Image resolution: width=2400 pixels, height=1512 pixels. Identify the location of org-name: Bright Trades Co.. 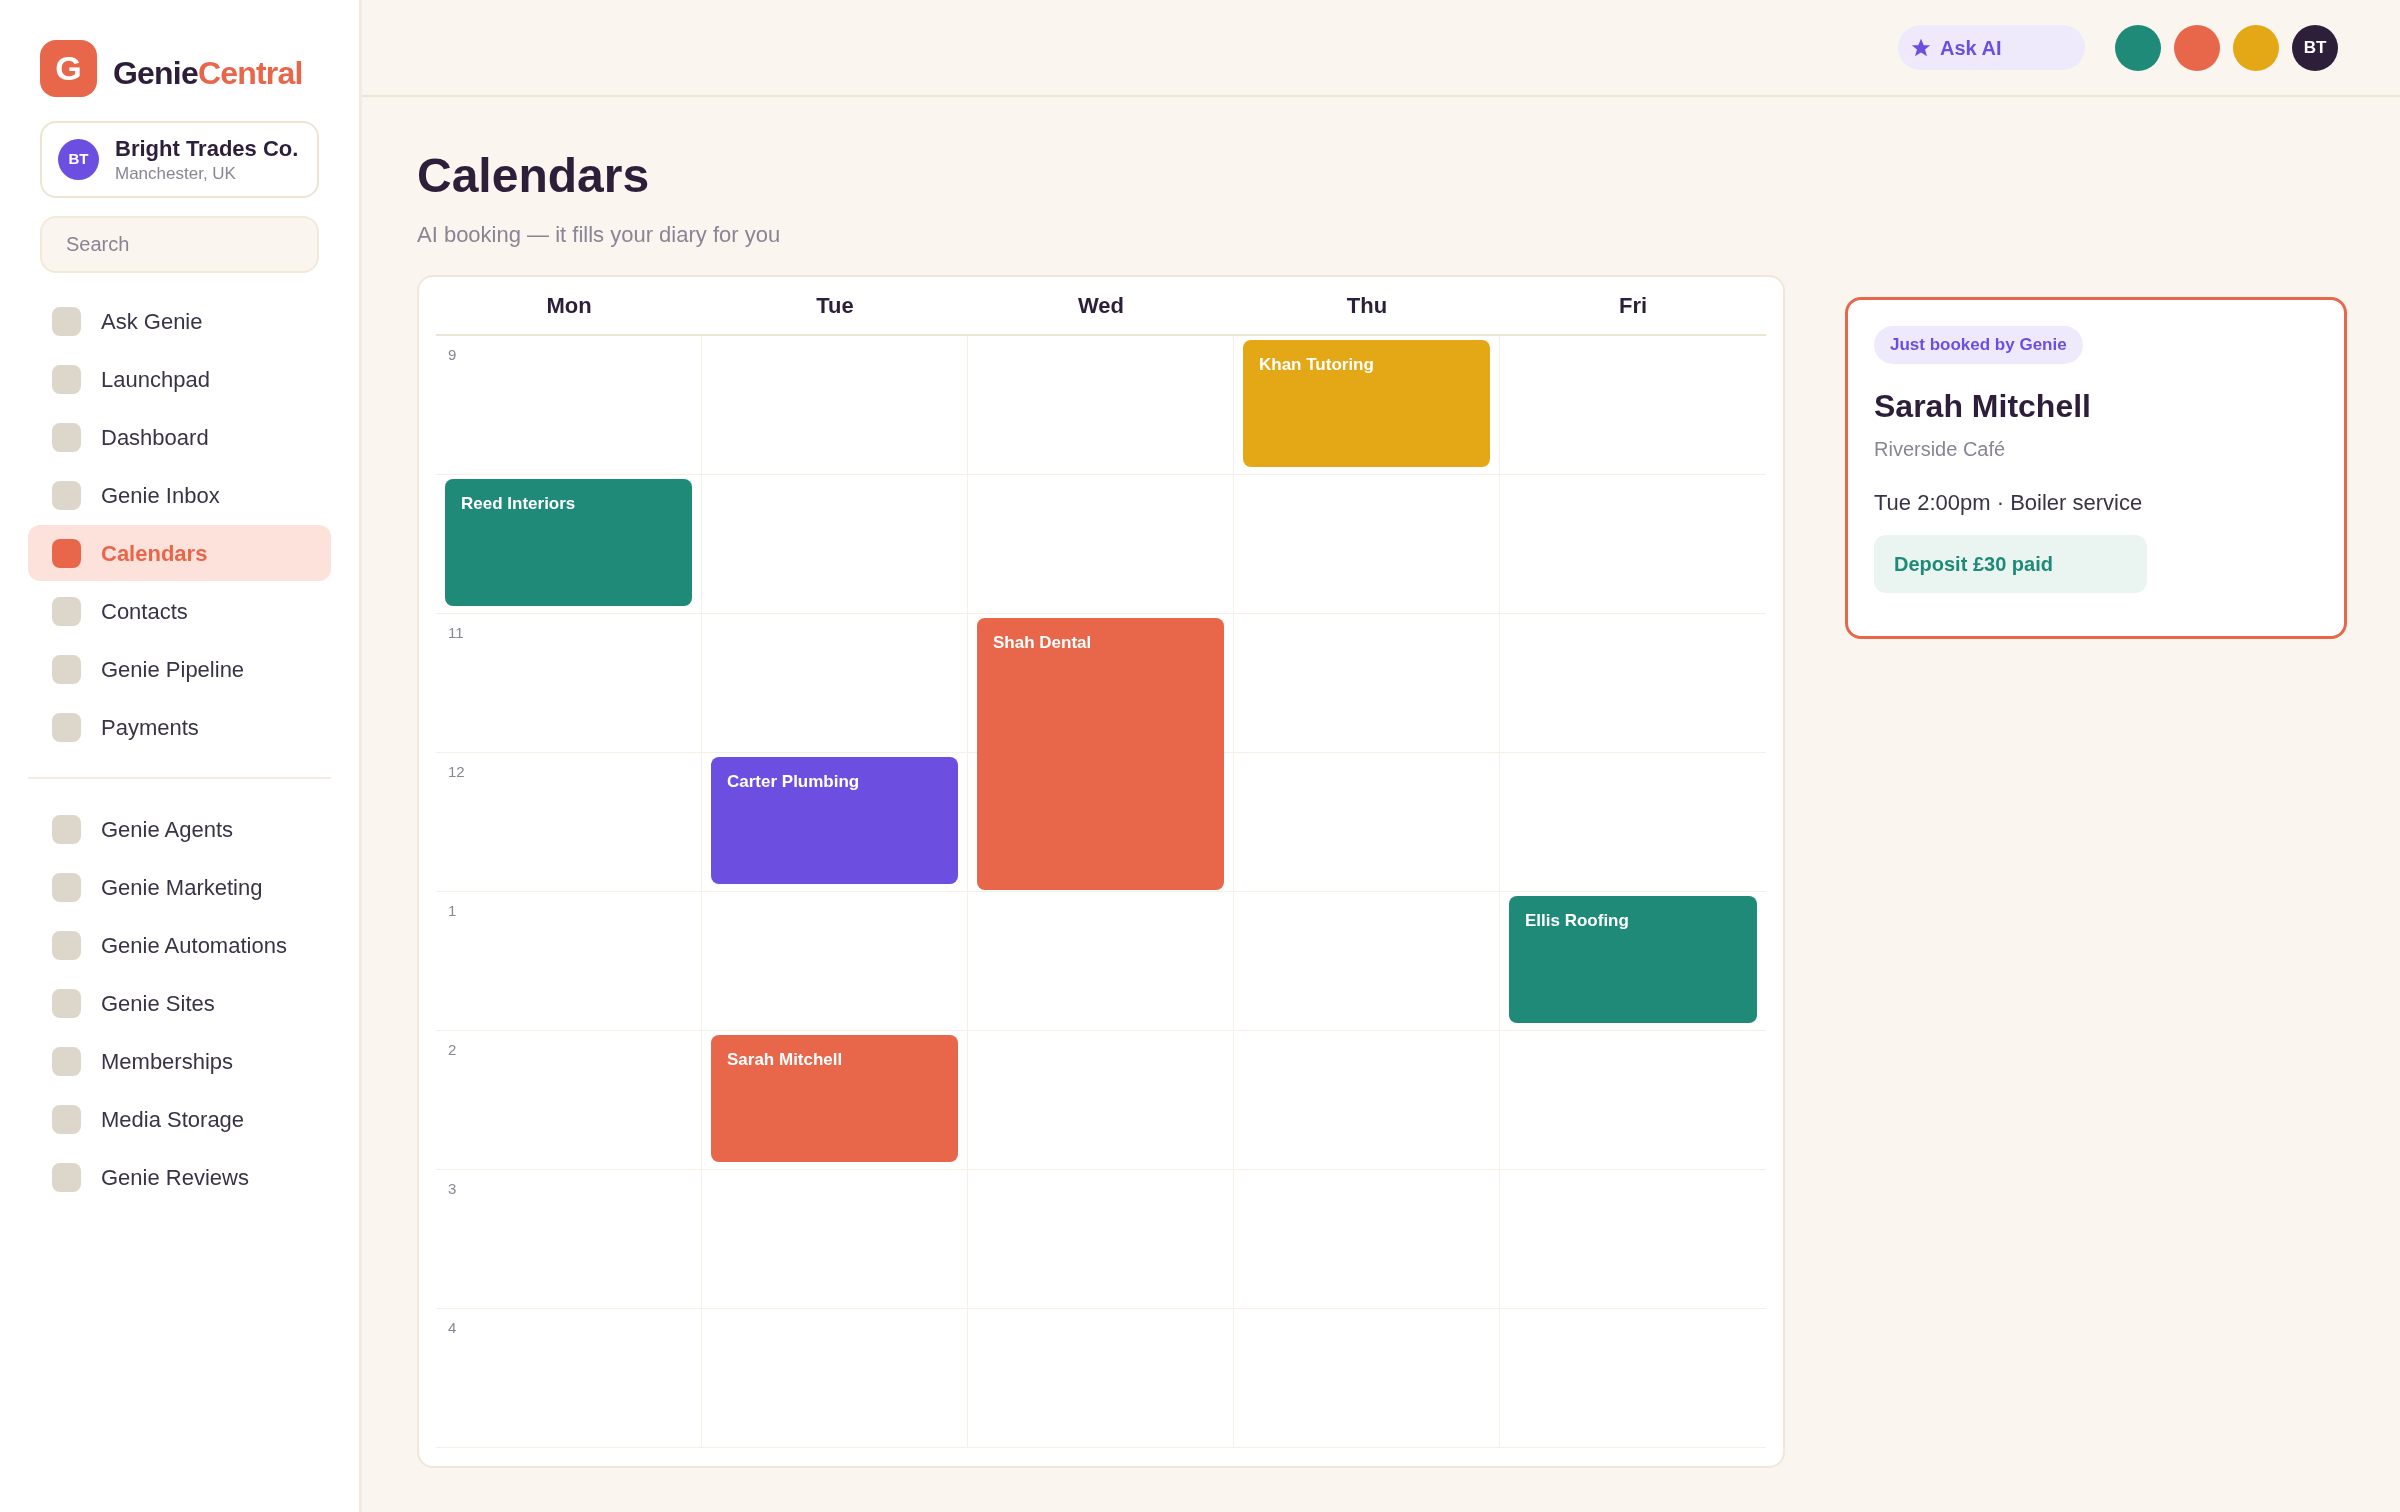
(207, 149).